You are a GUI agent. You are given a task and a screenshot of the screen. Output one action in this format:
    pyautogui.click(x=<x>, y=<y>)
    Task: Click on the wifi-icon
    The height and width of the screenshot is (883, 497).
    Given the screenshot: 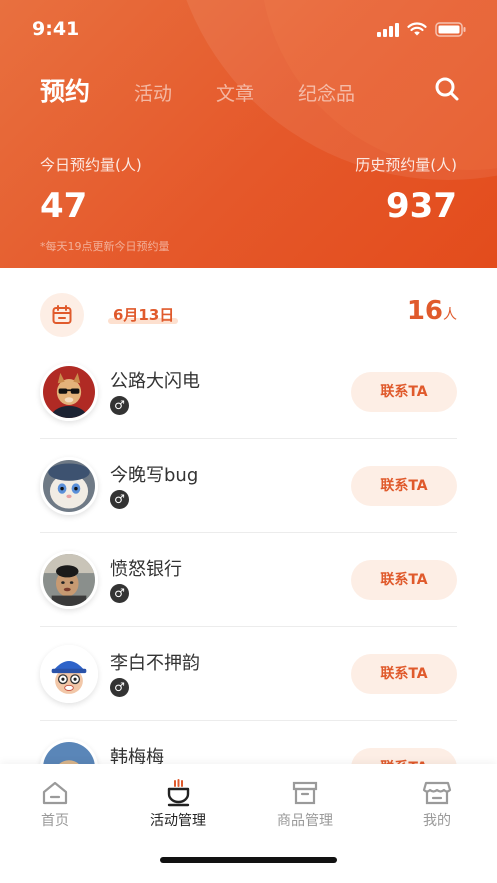 What is the action you would take?
    pyautogui.click(x=417, y=29)
    